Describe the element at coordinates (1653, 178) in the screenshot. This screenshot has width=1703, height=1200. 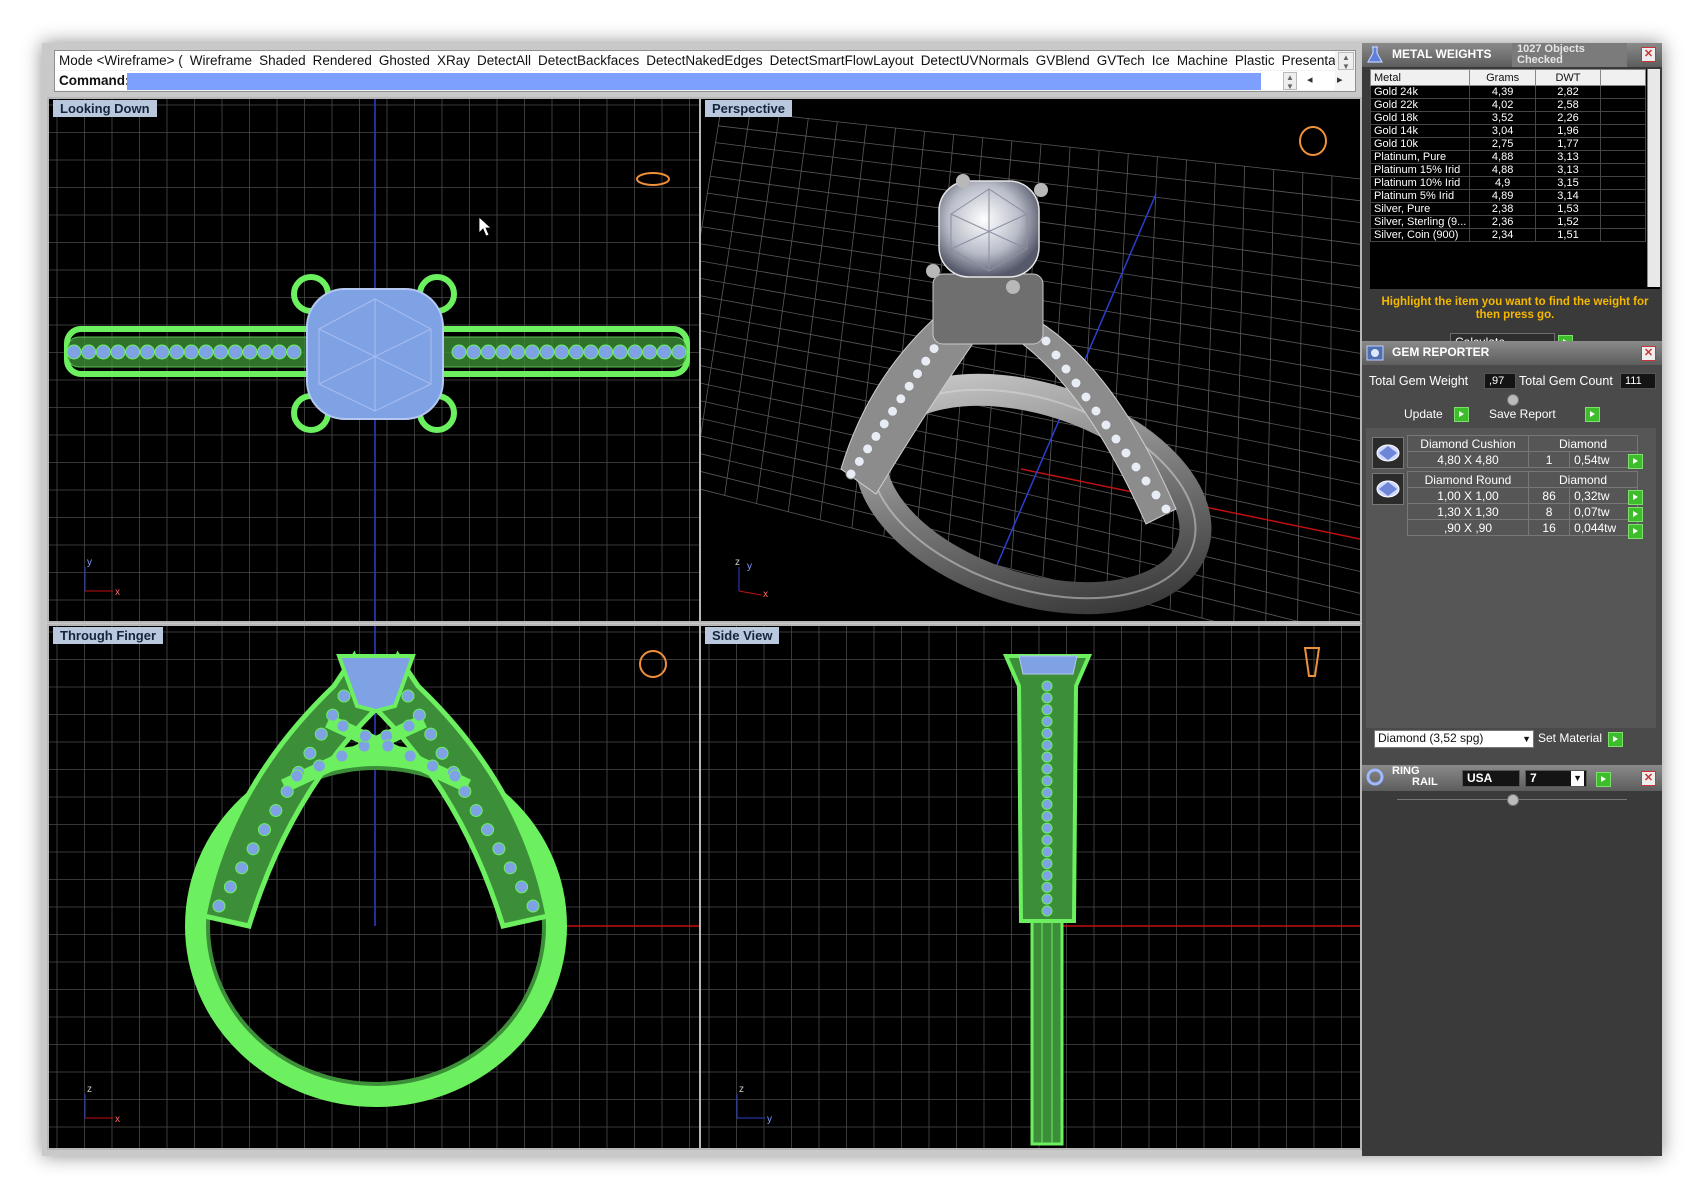
I see `metal-table-scrollbar` at that location.